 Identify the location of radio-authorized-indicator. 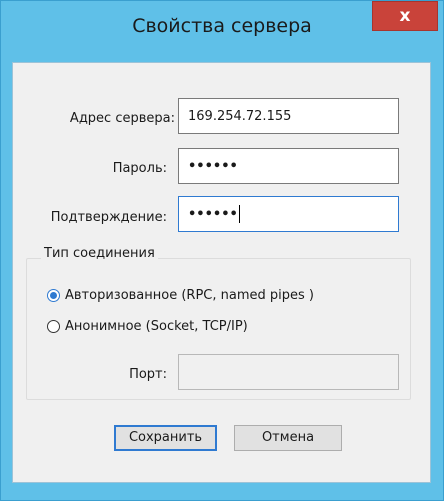
(53, 295).